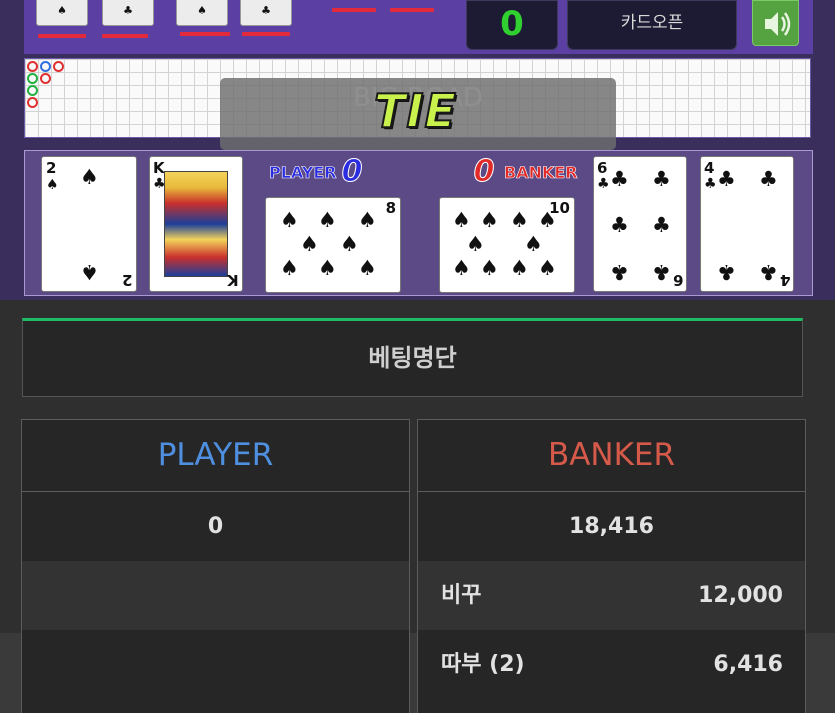 The image size is (835, 713). I want to click on table-row: 따부 (2) 6,416, so click(611, 664).